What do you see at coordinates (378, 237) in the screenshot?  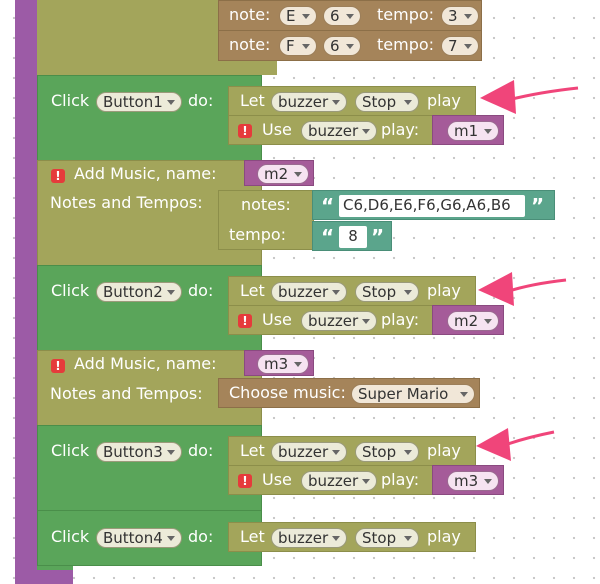 I see `close-quote-icon: ”` at bounding box center [378, 237].